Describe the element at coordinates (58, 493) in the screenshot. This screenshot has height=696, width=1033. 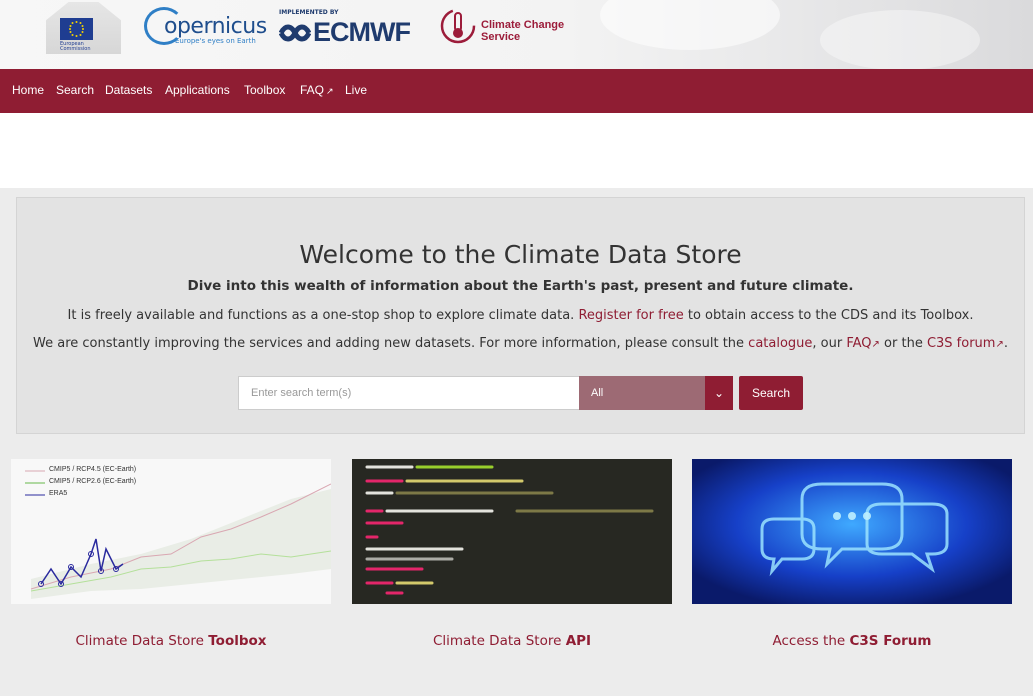
I see `chart-legend-item: ERA5` at that location.